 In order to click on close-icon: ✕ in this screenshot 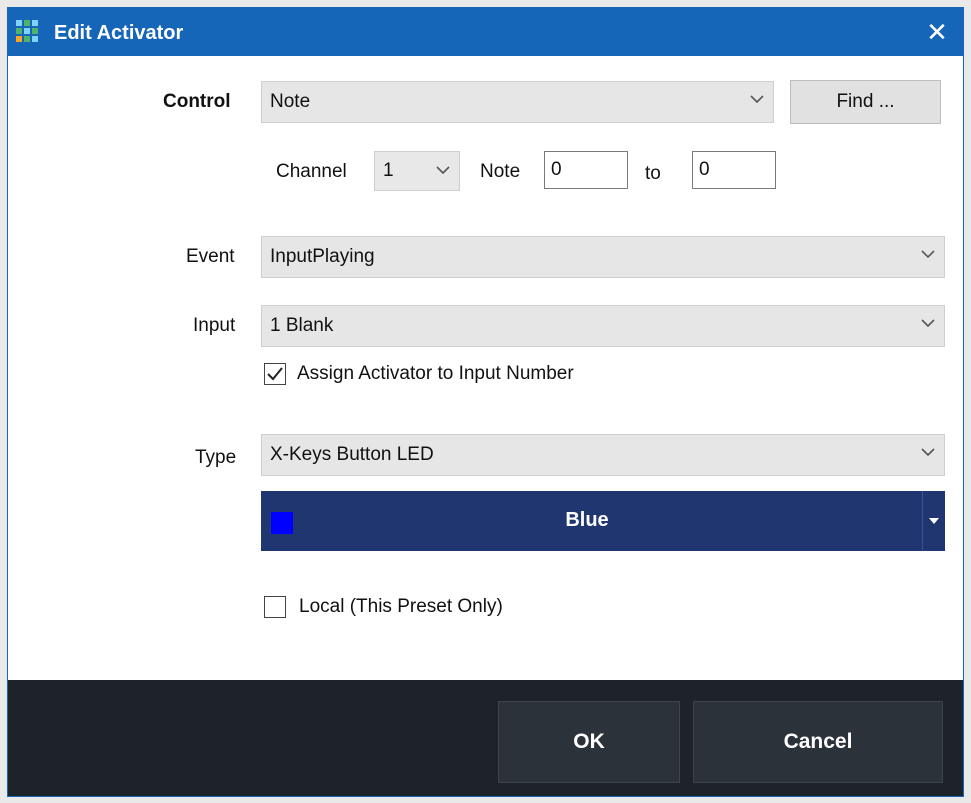, I will do `click(937, 32)`.